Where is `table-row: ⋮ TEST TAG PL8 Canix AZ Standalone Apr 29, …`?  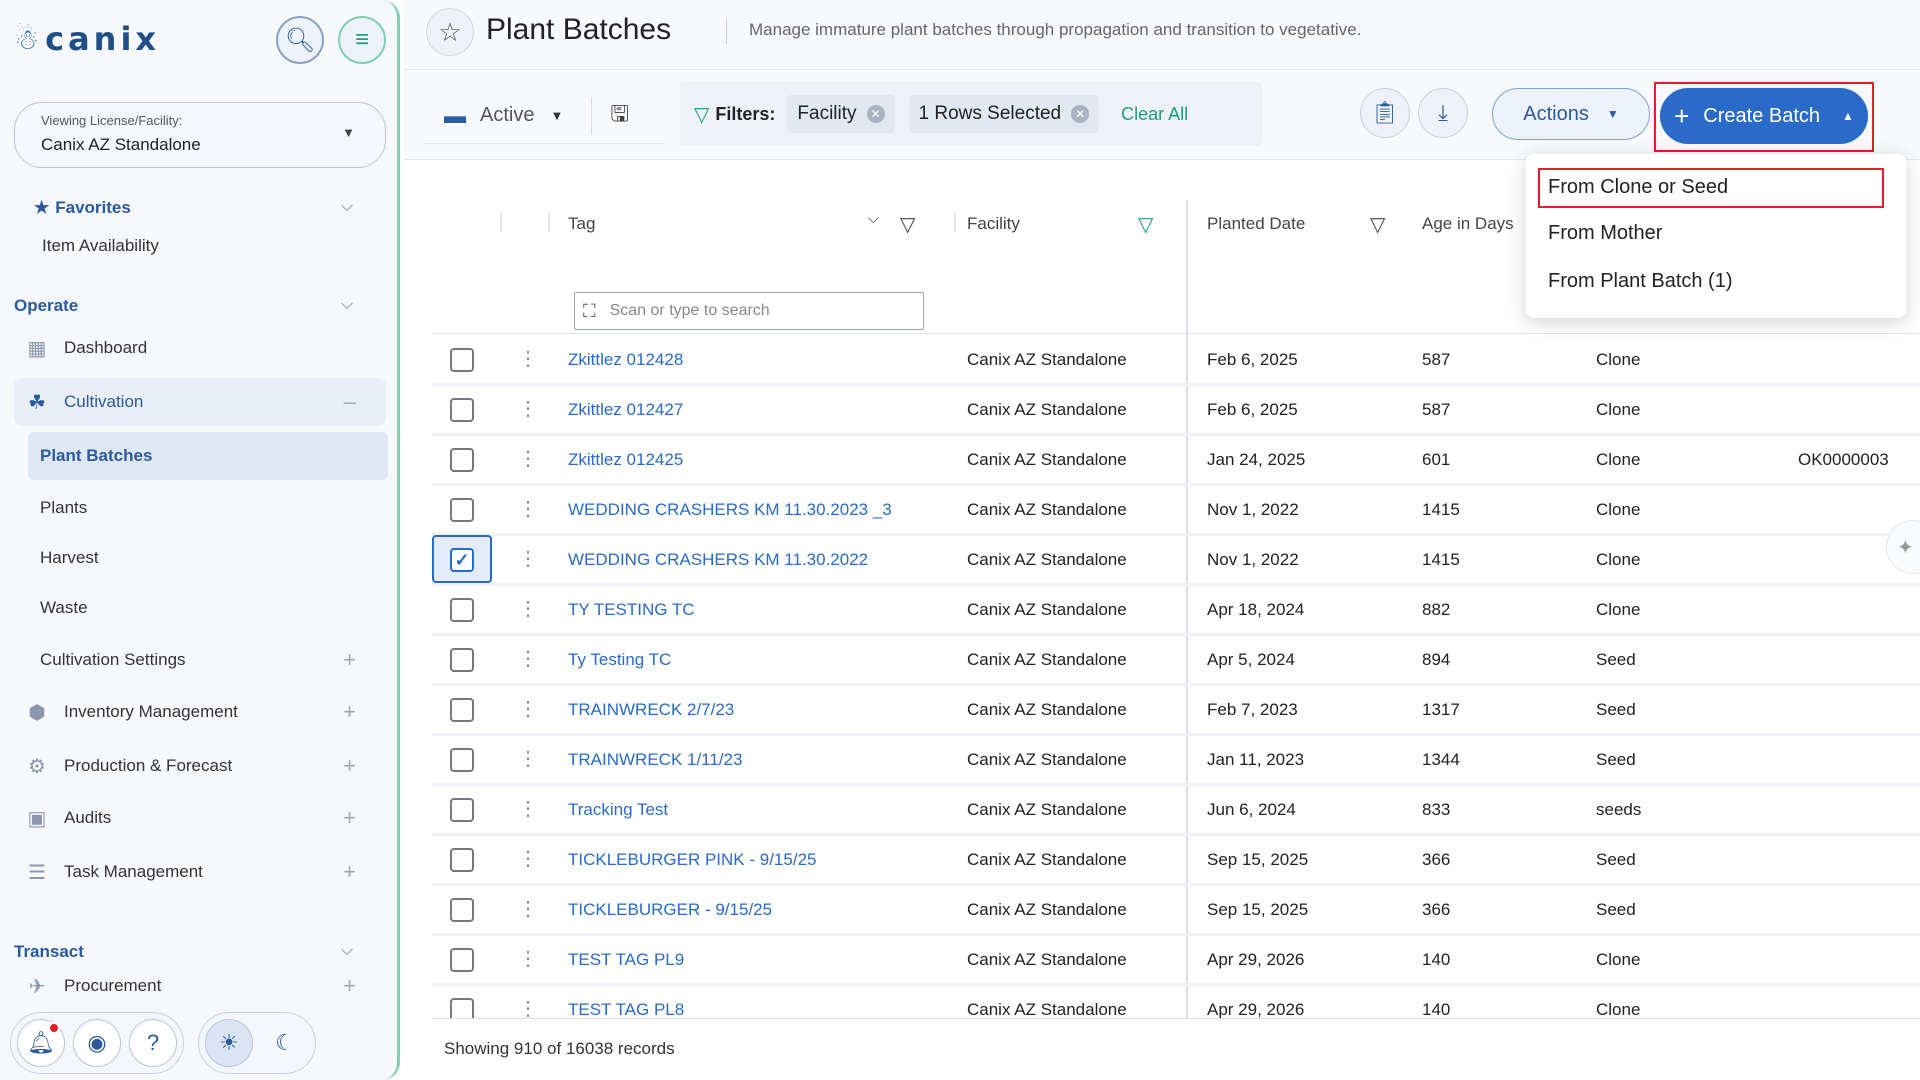 table-row: ⋮ TEST TAG PL8 Canix AZ Standalone Apr 29, … is located at coordinates (1176, 1003).